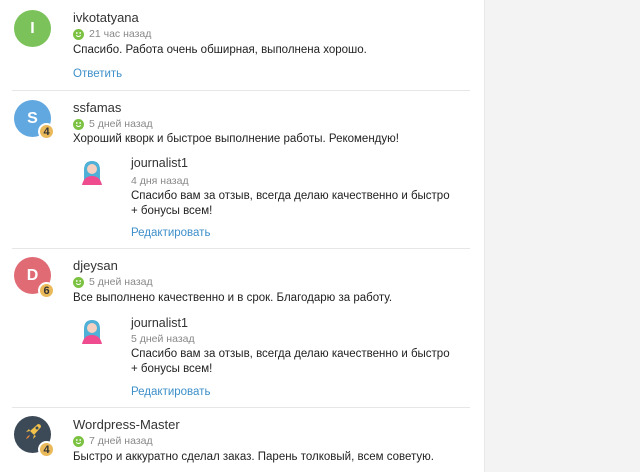  Describe the element at coordinates (121, 441) in the screenshot. I see `review-time: 7 дней назад` at that location.